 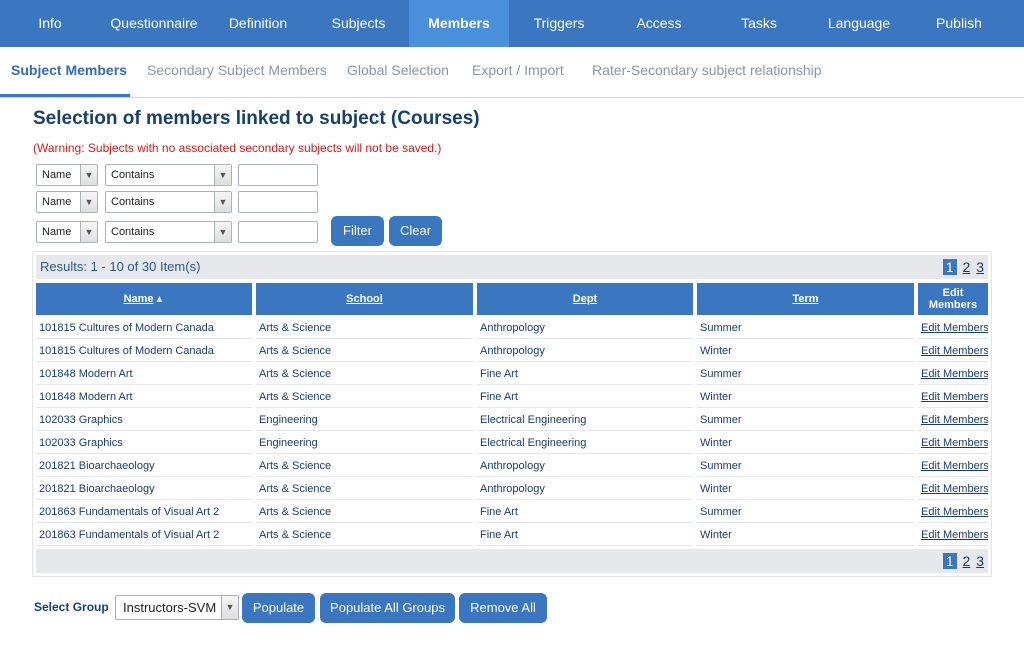 What do you see at coordinates (168, 175) in the screenshot?
I see `filter-operator-select-1: Contains ▼` at bounding box center [168, 175].